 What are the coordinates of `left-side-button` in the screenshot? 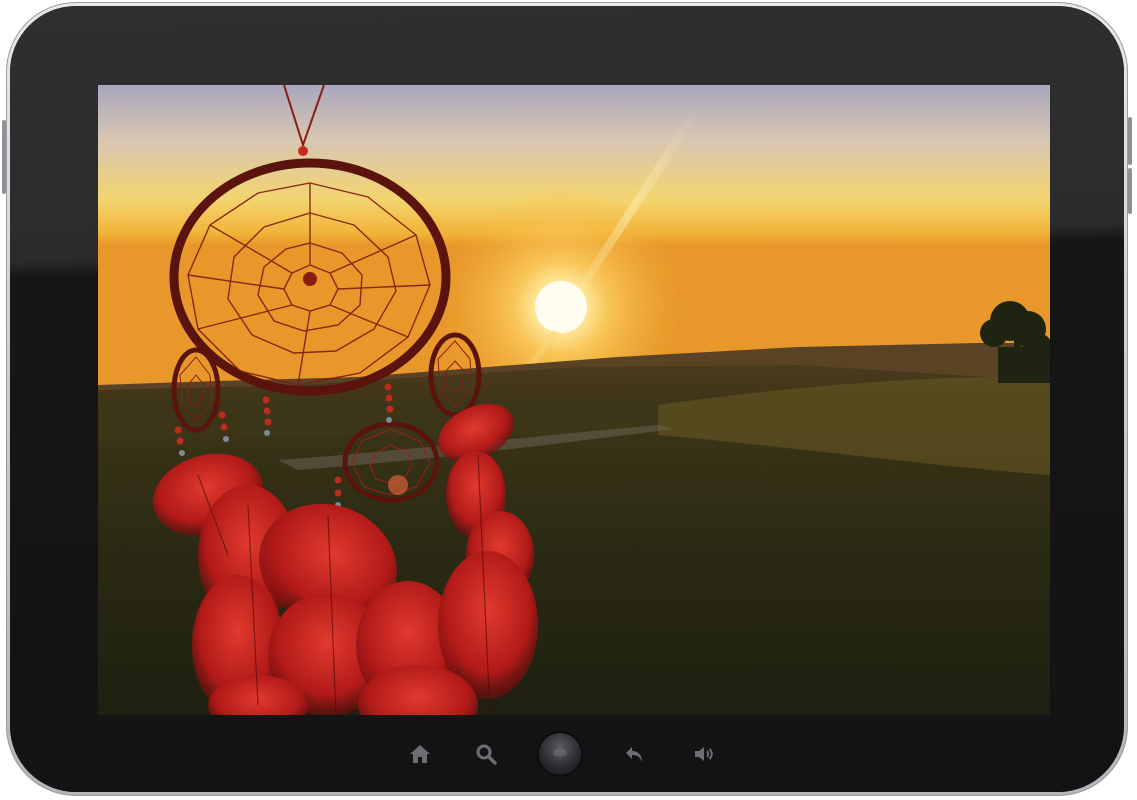 It's located at (4, 157).